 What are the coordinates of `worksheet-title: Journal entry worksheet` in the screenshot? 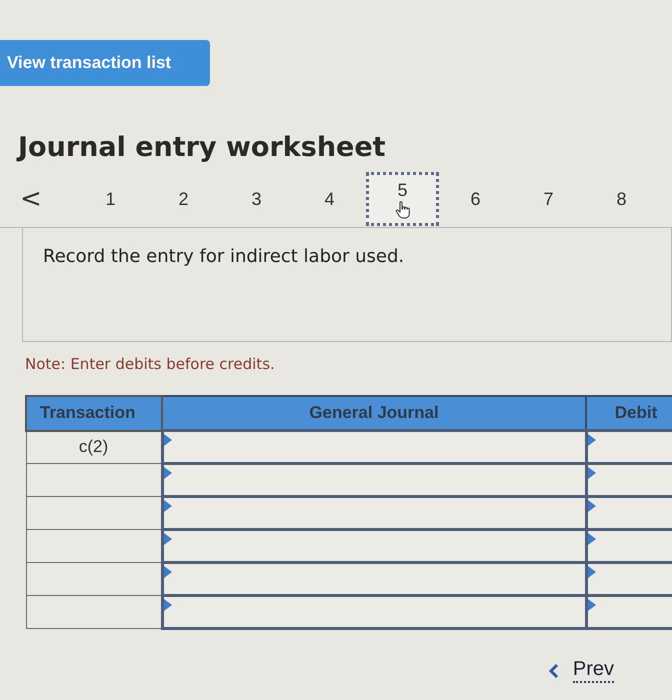 It's located at (202, 148).